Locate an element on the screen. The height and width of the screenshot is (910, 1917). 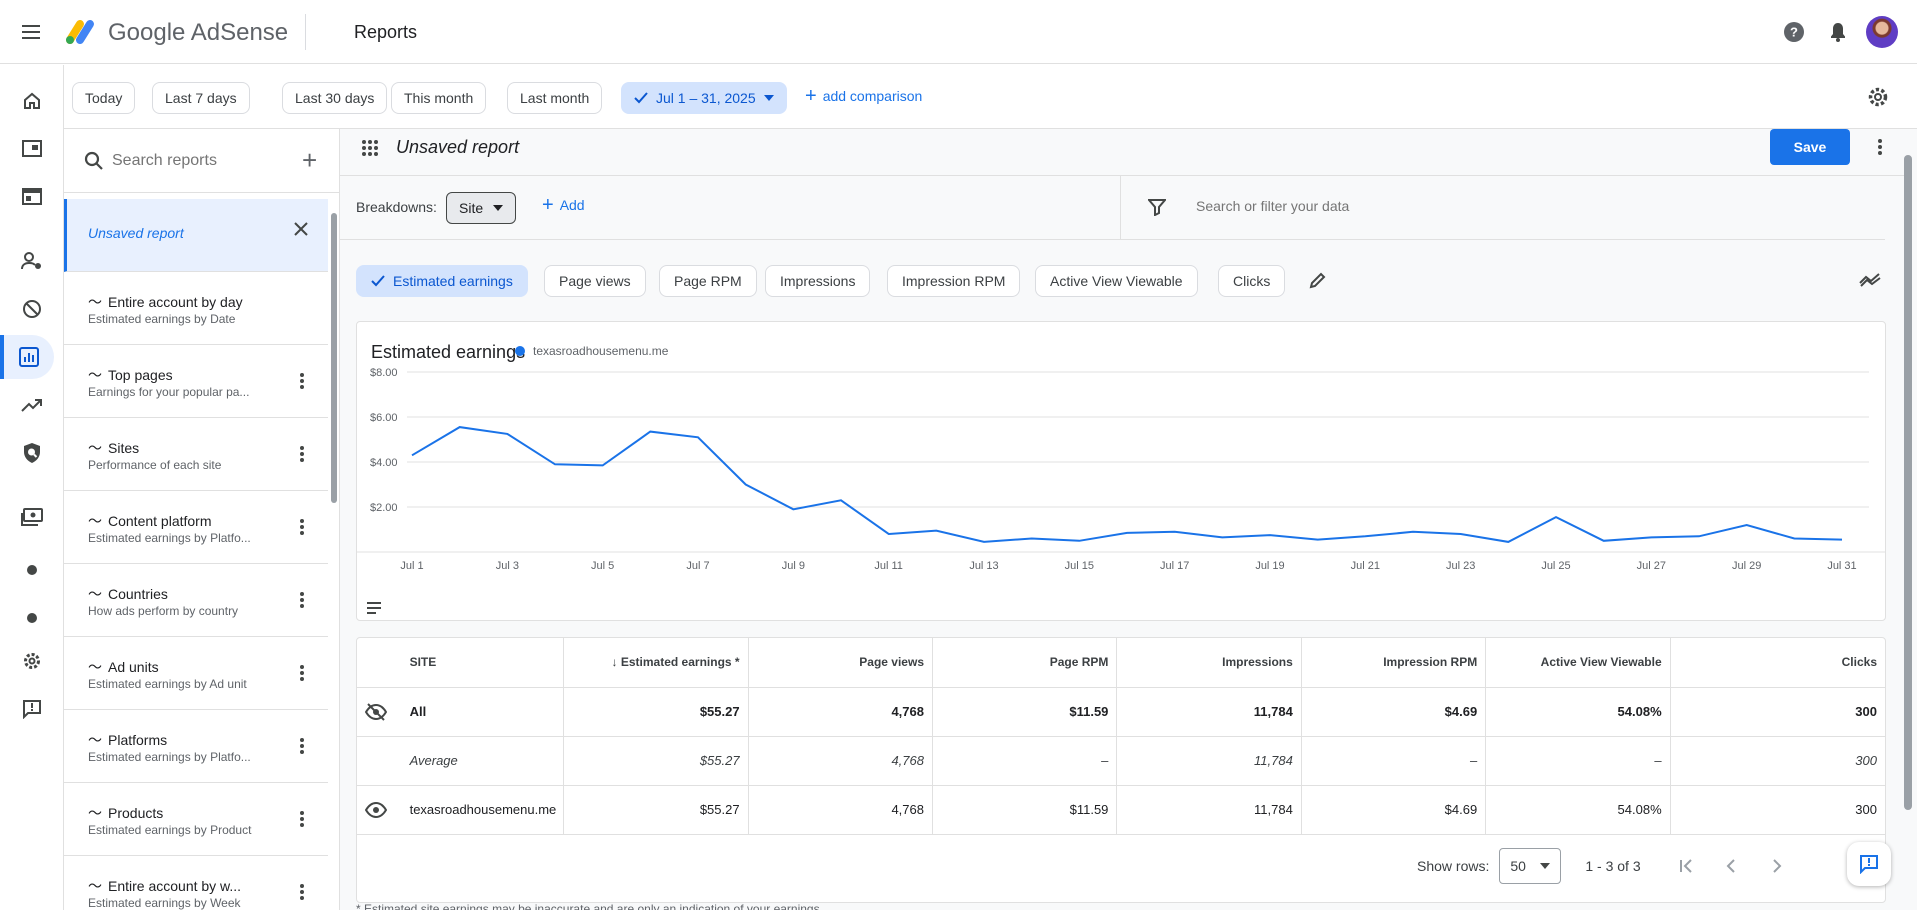
help-icon: ? is located at coordinates (1794, 32).